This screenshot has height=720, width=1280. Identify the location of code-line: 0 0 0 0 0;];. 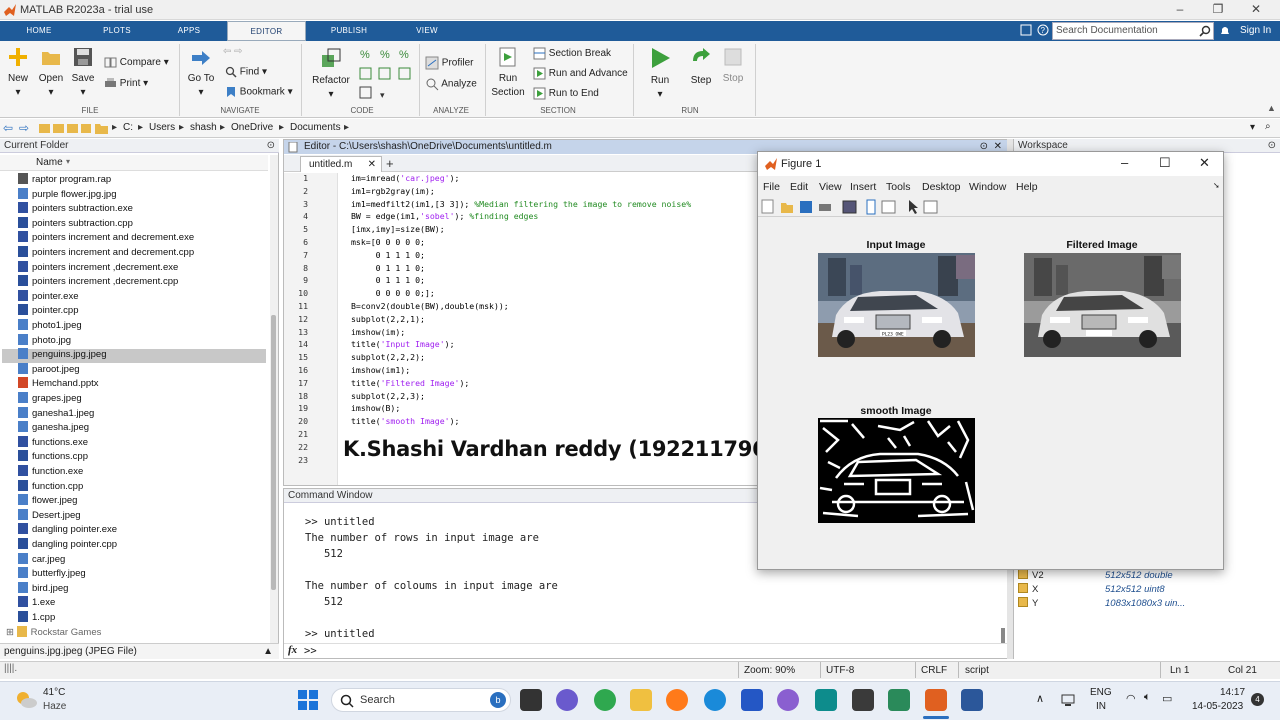
(393, 293).